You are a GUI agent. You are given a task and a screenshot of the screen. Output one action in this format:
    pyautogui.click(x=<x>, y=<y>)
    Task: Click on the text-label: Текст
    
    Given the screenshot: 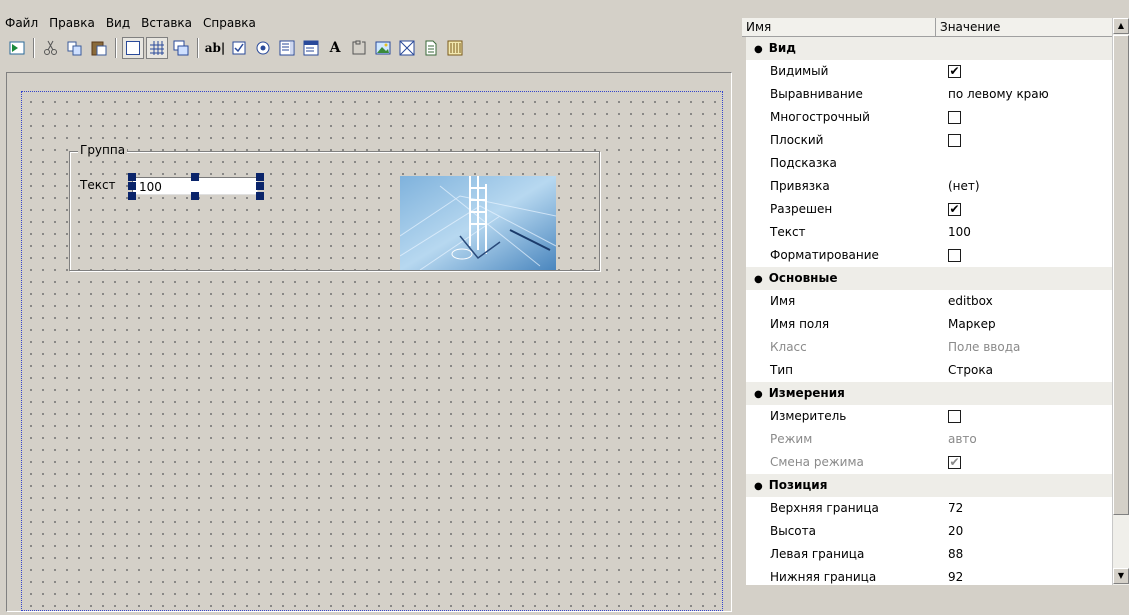 What is the action you would take?
    pyautogui.click(x=98, y=185)
    